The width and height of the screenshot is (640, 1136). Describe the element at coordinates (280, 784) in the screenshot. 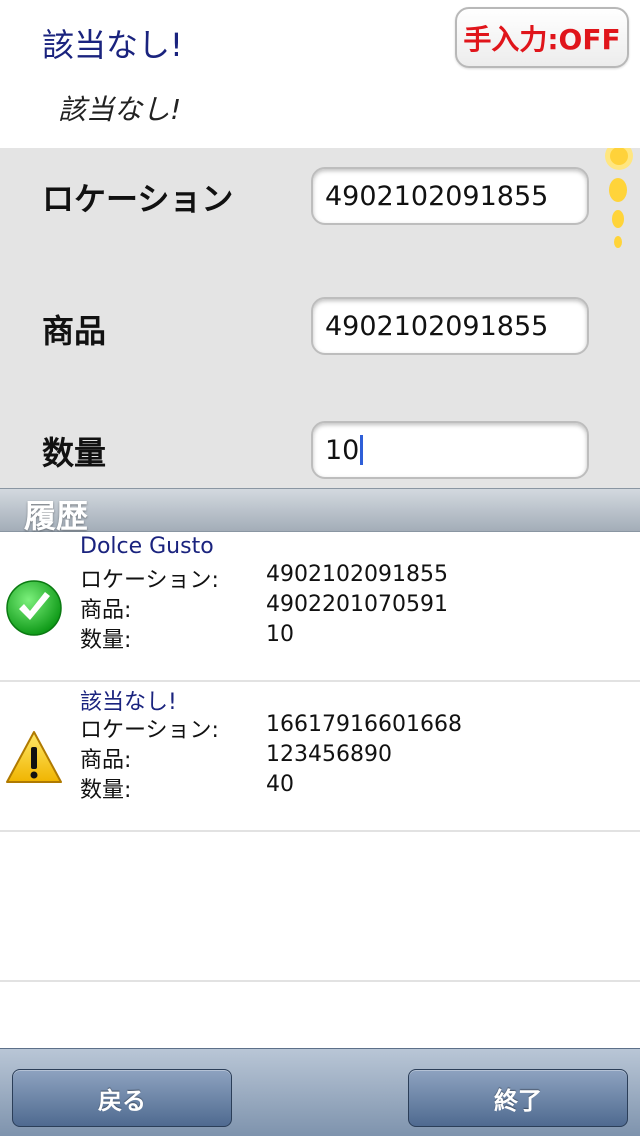

I see `history-quantity-value: 40` at that location.